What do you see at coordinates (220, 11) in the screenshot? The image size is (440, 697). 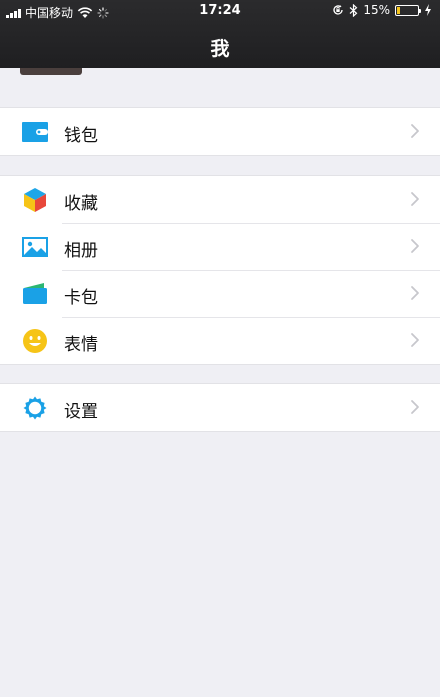 I see `status-bar: 中国移动 17:24 15%` at bounding box center [220, 11].